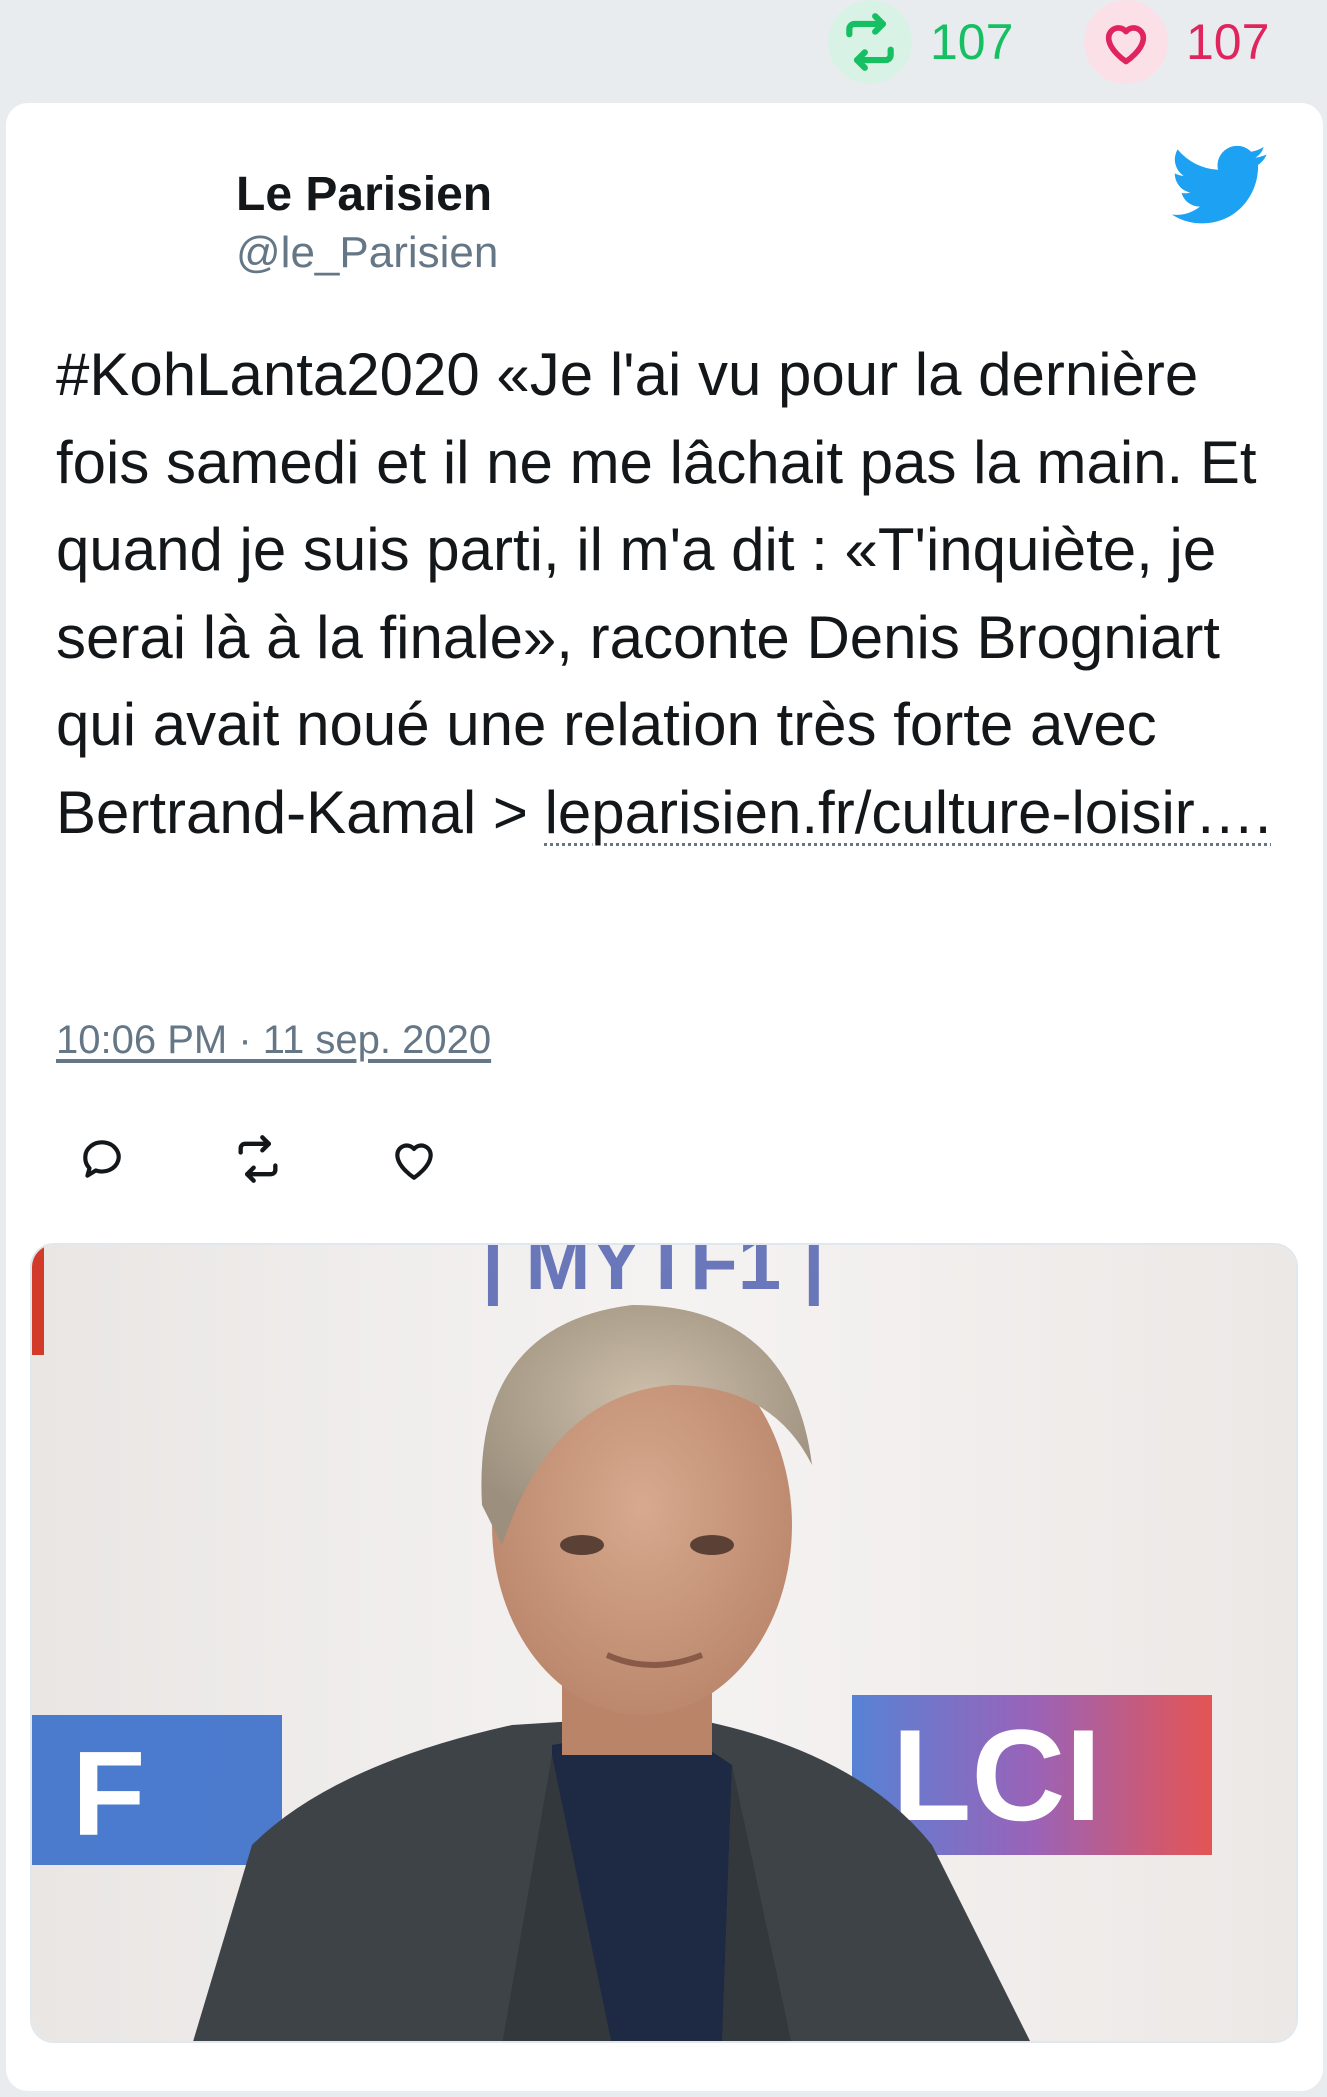 The width and height of the screenshot is (1327, 2097). I want to click on tweet-link: leparisien.fr/culture-loisir…., so click(908, 812).